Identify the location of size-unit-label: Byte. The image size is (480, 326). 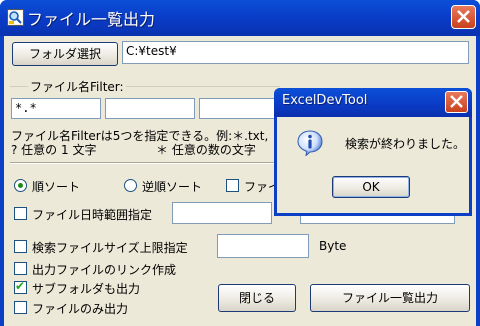
(333, 246).